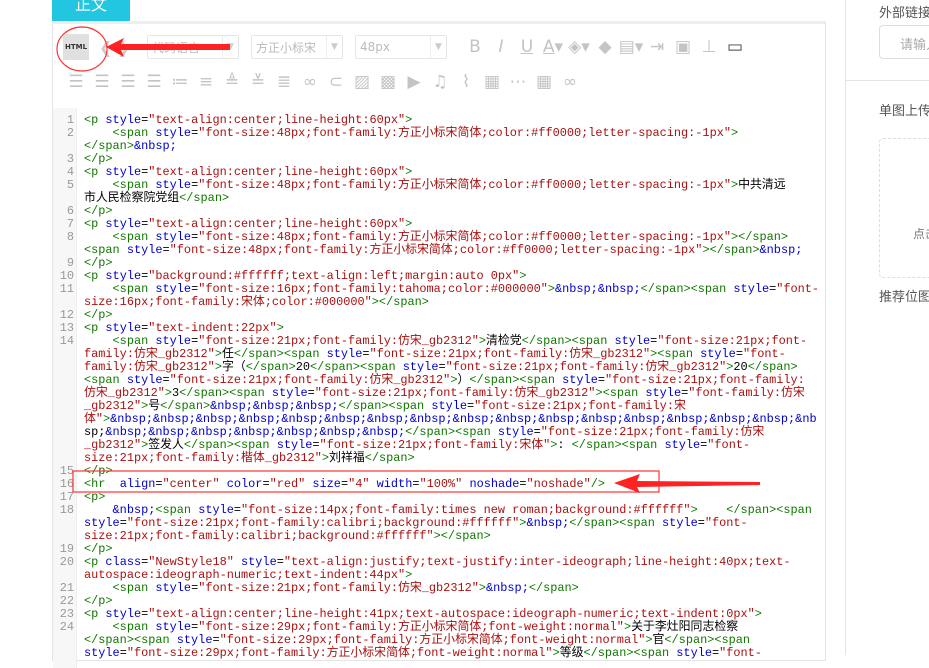  Describe the element at coordinates (184, 328) in the screenshot. I see `code-text: <p style="text-indent:22px">` at that location.